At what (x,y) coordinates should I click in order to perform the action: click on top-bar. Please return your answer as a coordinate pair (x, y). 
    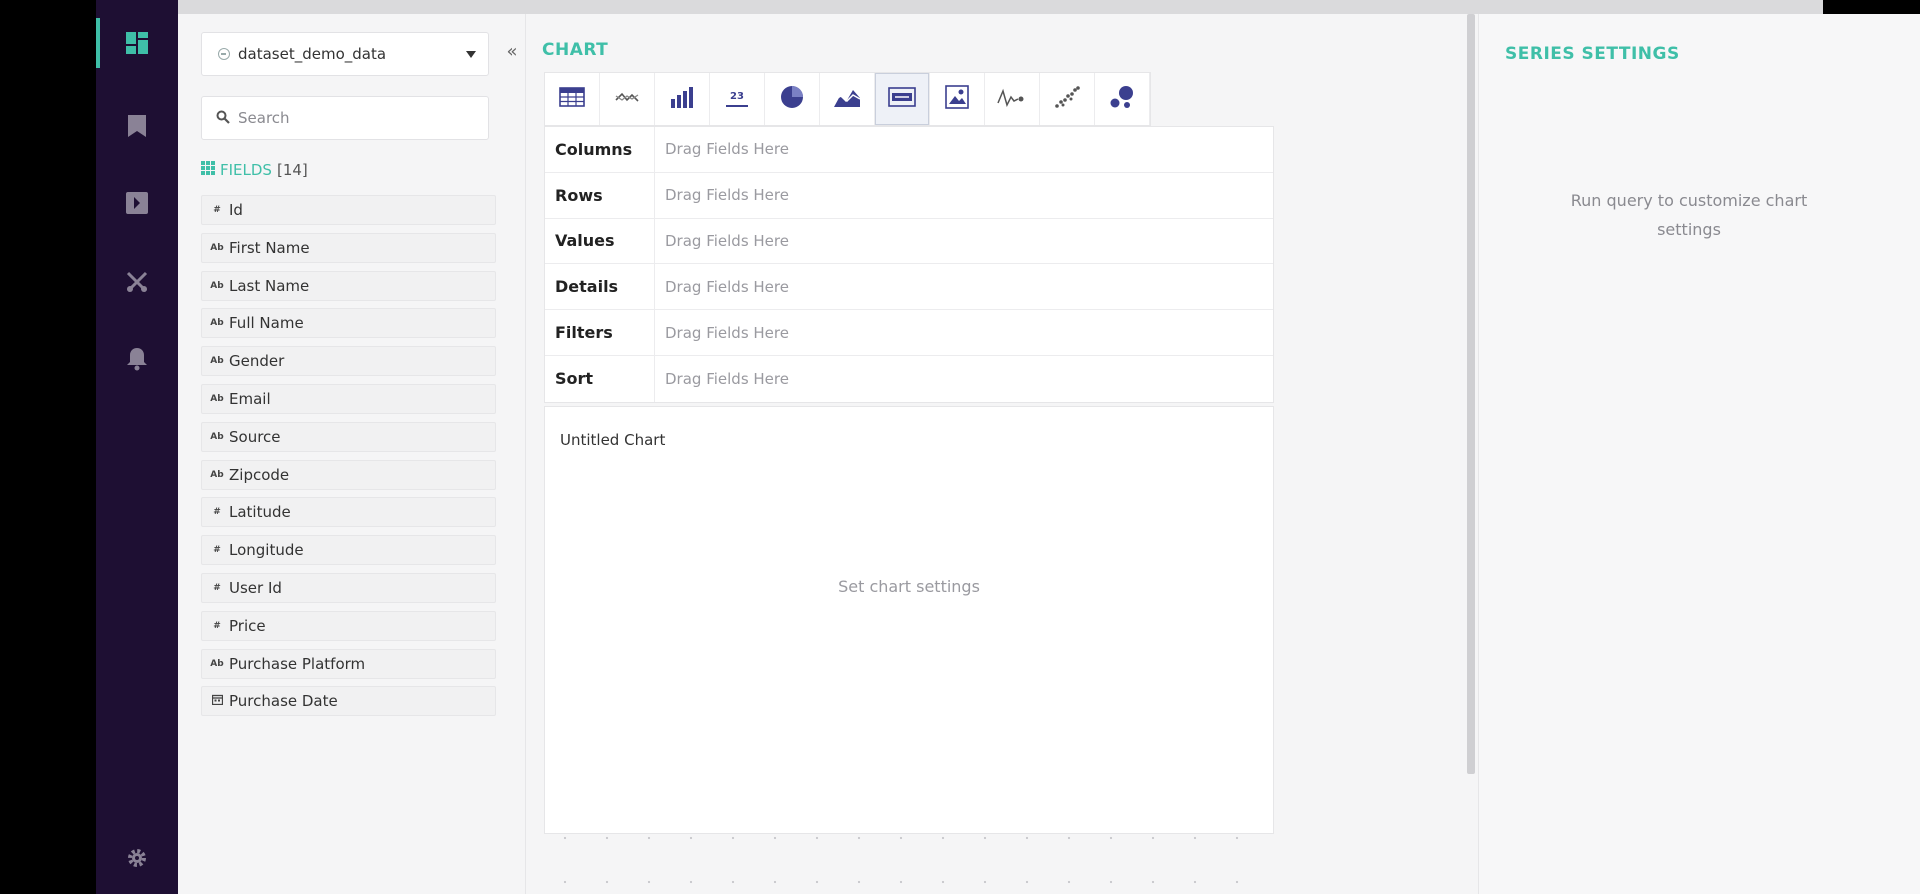
    Looking at the image, I should click on (1000, 7).